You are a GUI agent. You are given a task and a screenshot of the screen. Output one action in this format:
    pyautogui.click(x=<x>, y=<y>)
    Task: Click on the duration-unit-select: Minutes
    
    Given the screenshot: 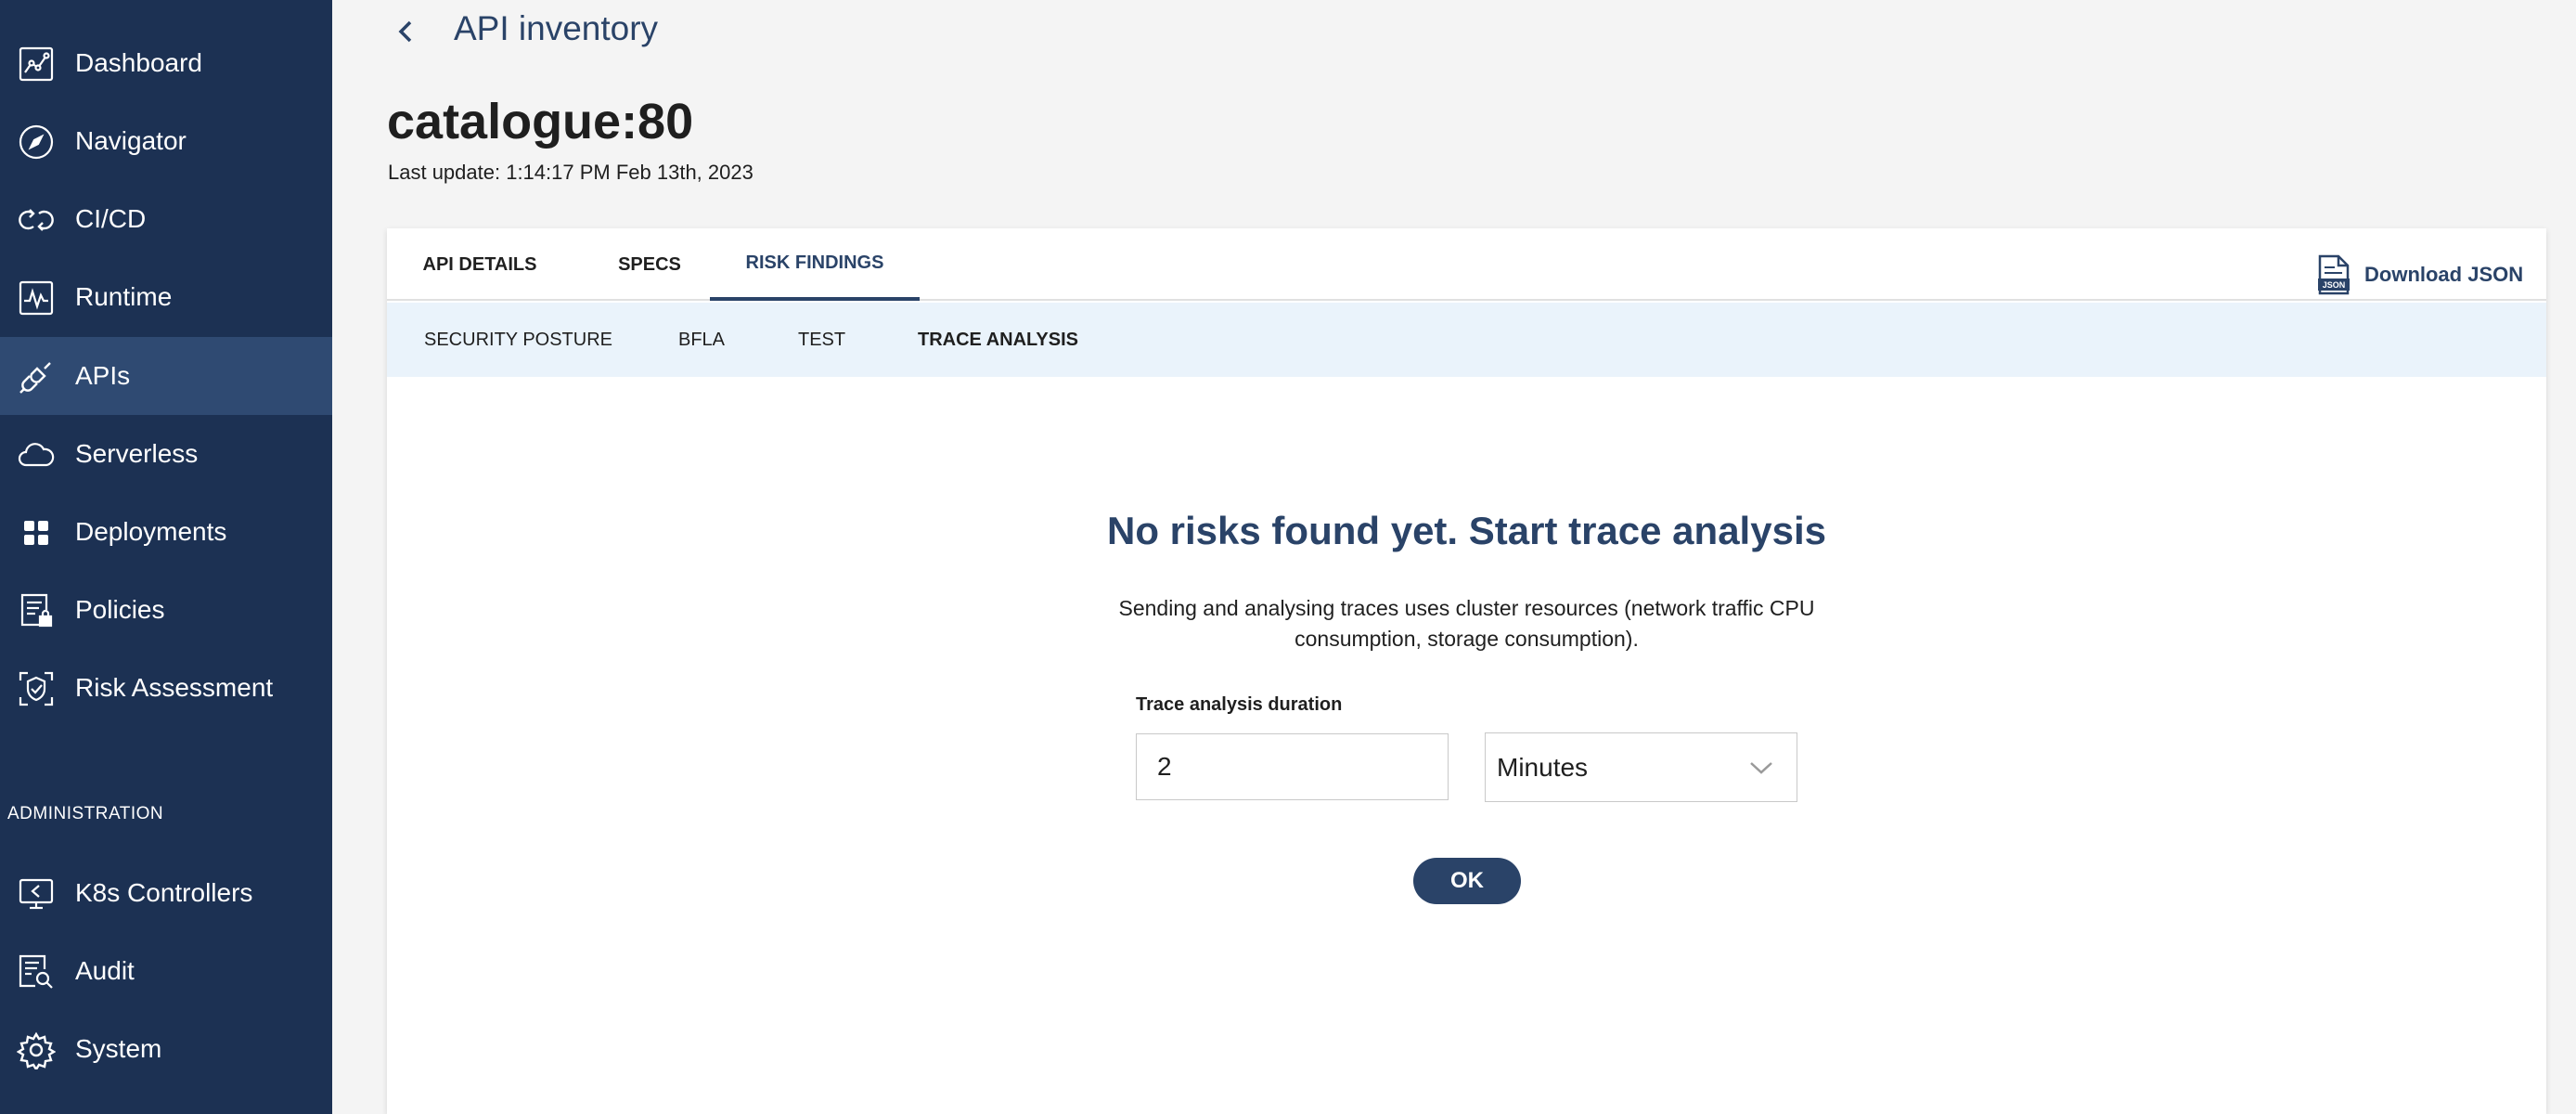 What is the action you would take?
    pyautogui.click(x=1641, y=767)
    